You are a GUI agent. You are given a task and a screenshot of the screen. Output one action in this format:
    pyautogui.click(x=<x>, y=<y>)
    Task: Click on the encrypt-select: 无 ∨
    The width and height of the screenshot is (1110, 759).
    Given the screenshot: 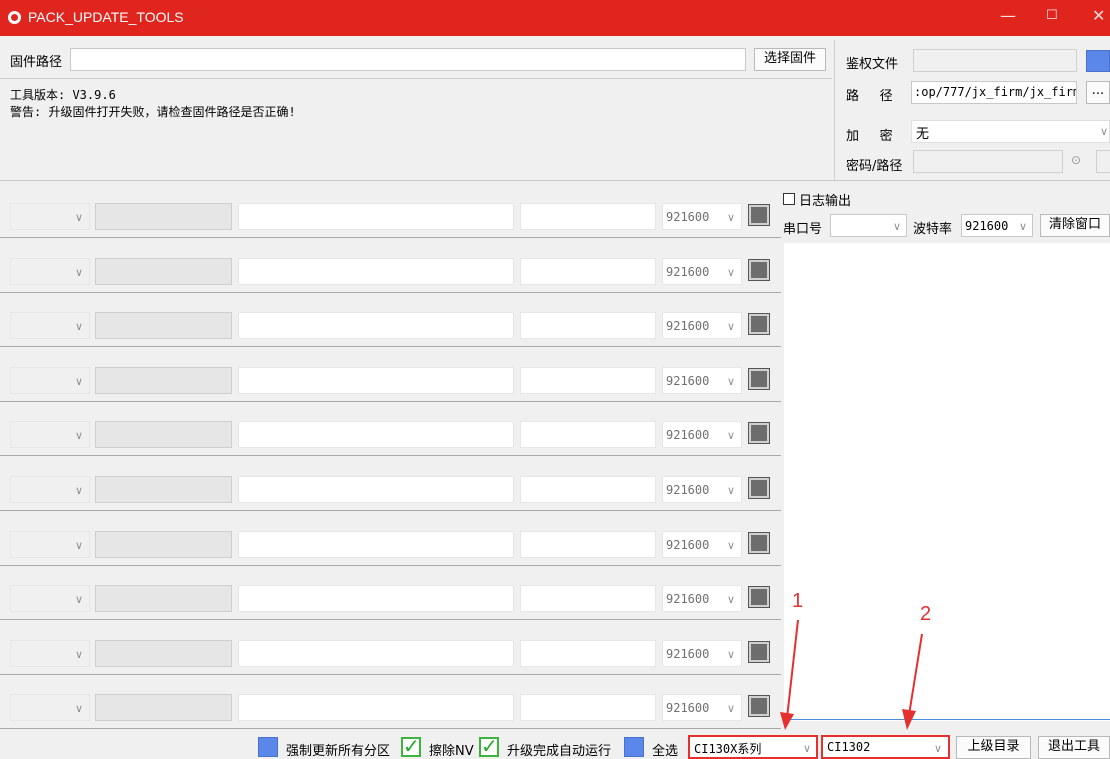 What is the action you would take?
    pyautogui.click(x=1010, y=131)
    